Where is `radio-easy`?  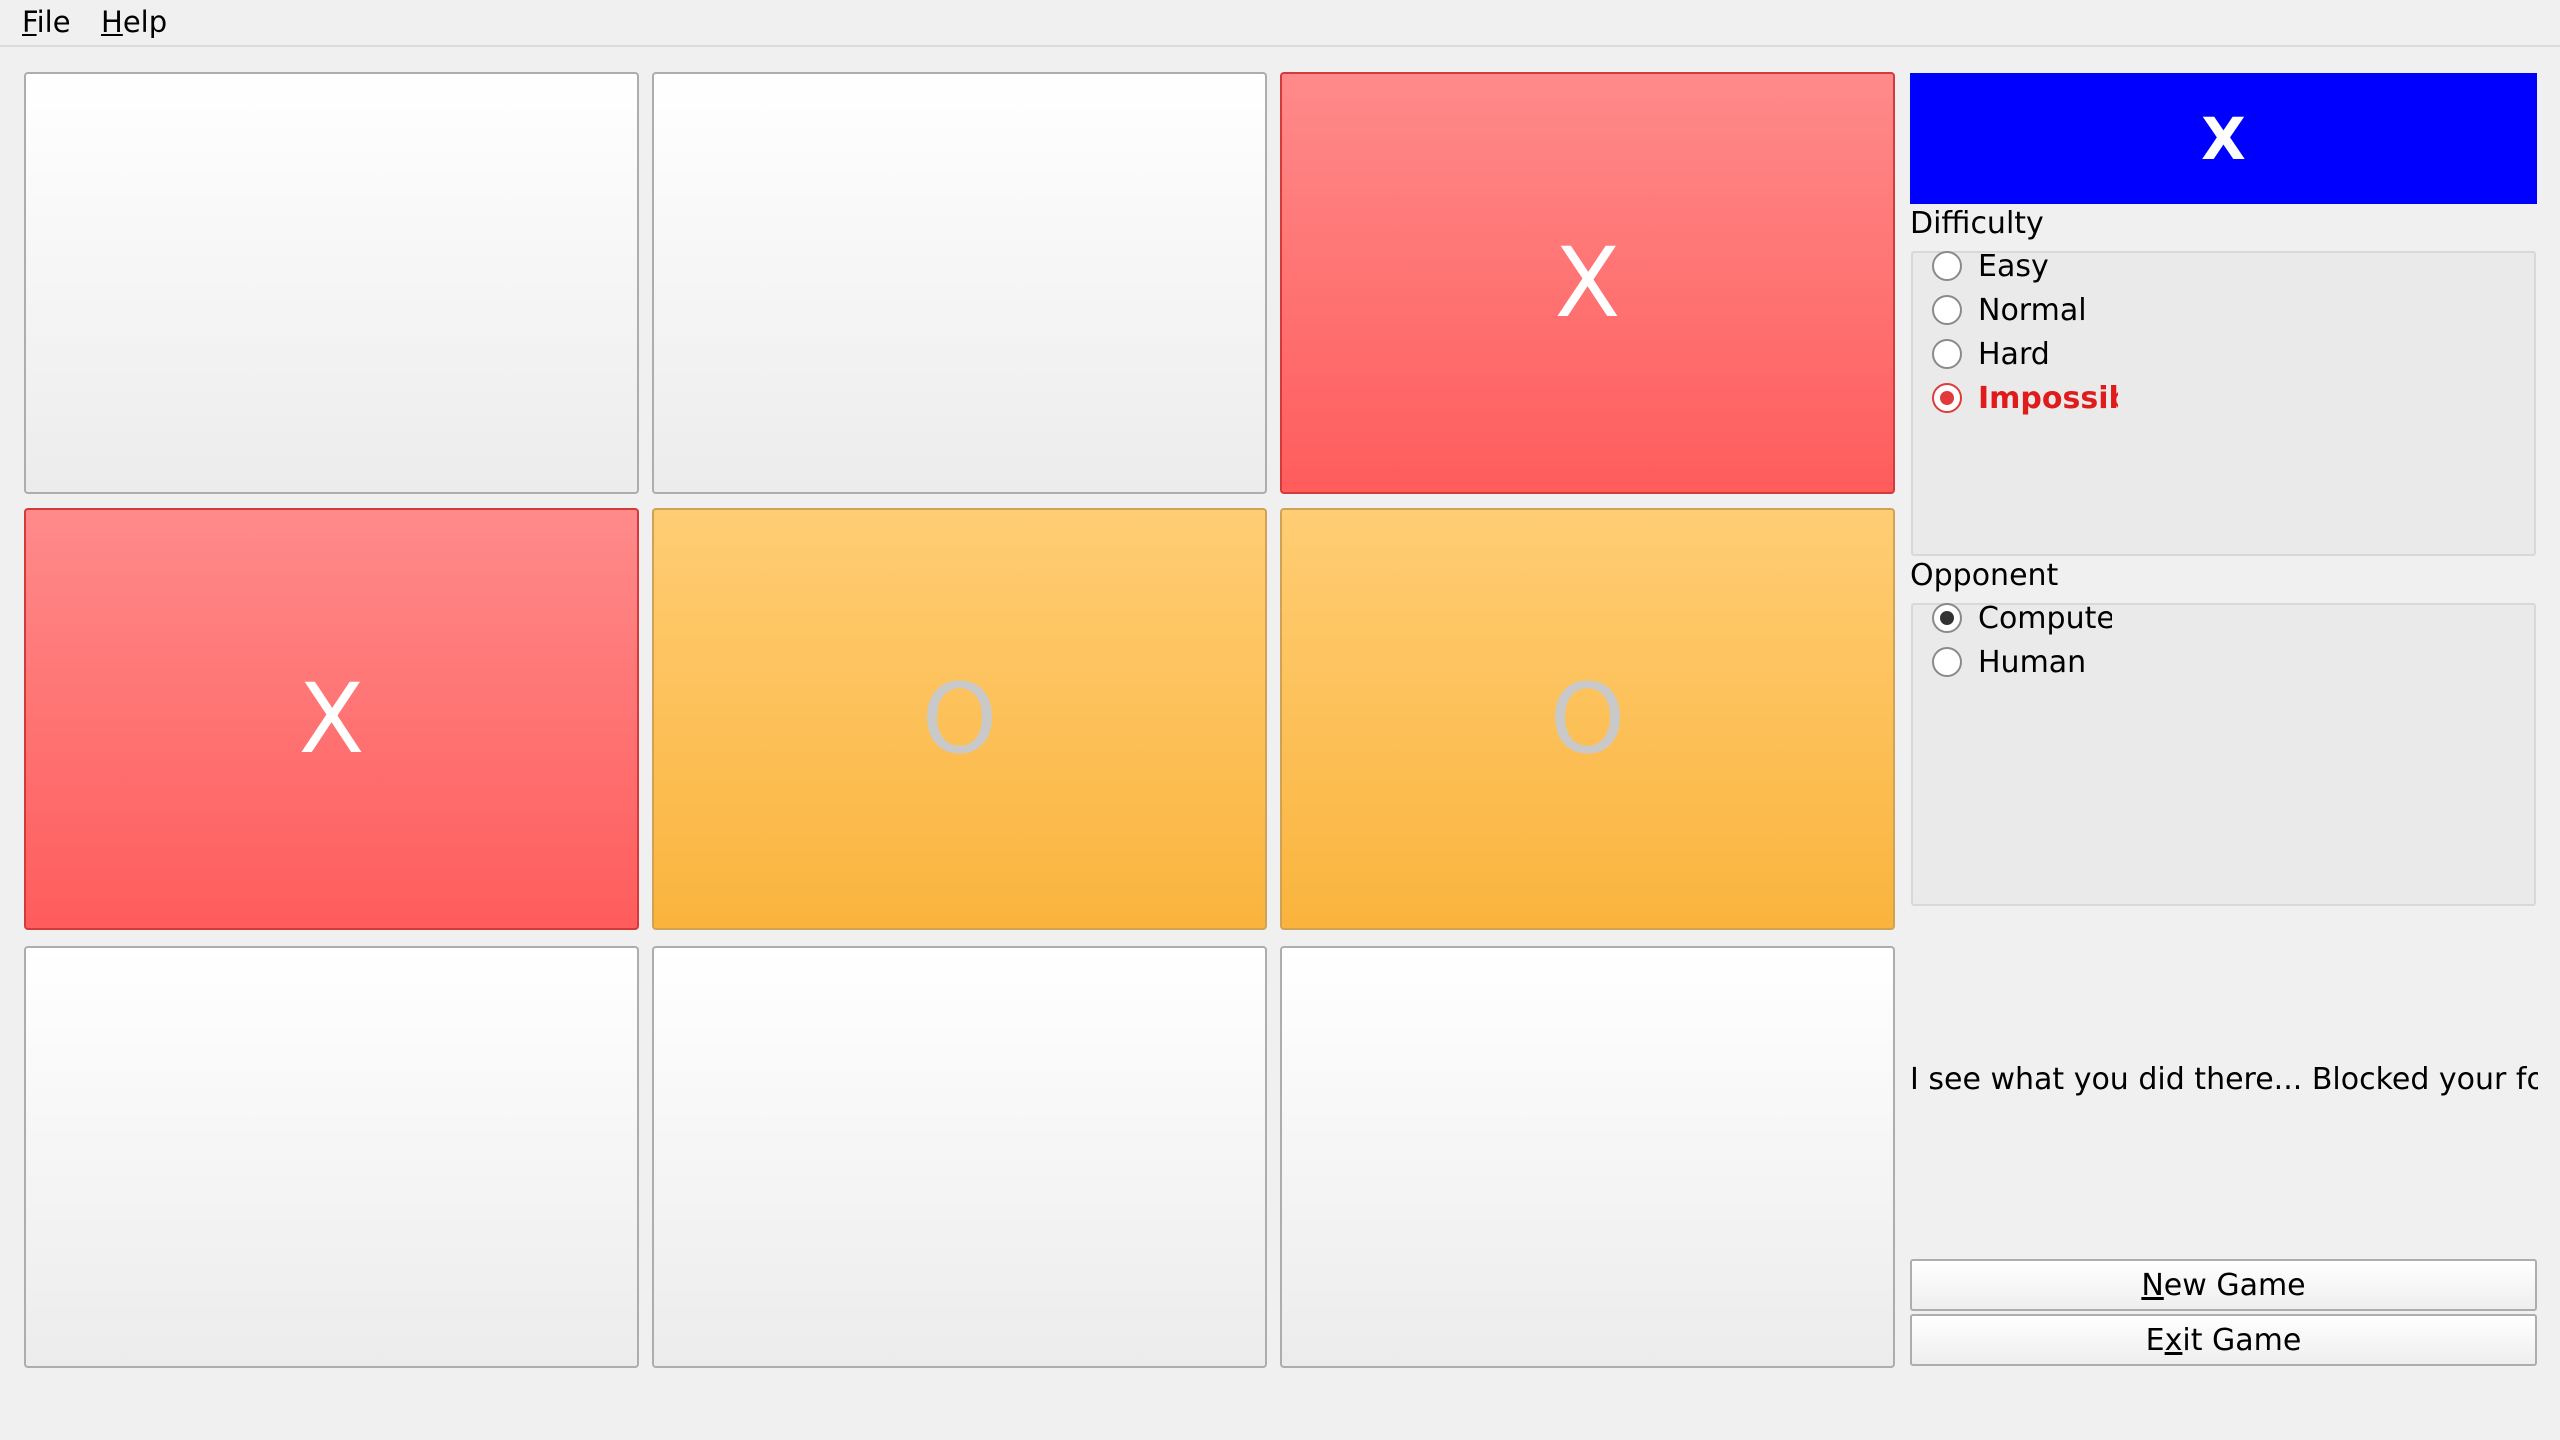
radio-easy is located at coordinates (1947, 266).